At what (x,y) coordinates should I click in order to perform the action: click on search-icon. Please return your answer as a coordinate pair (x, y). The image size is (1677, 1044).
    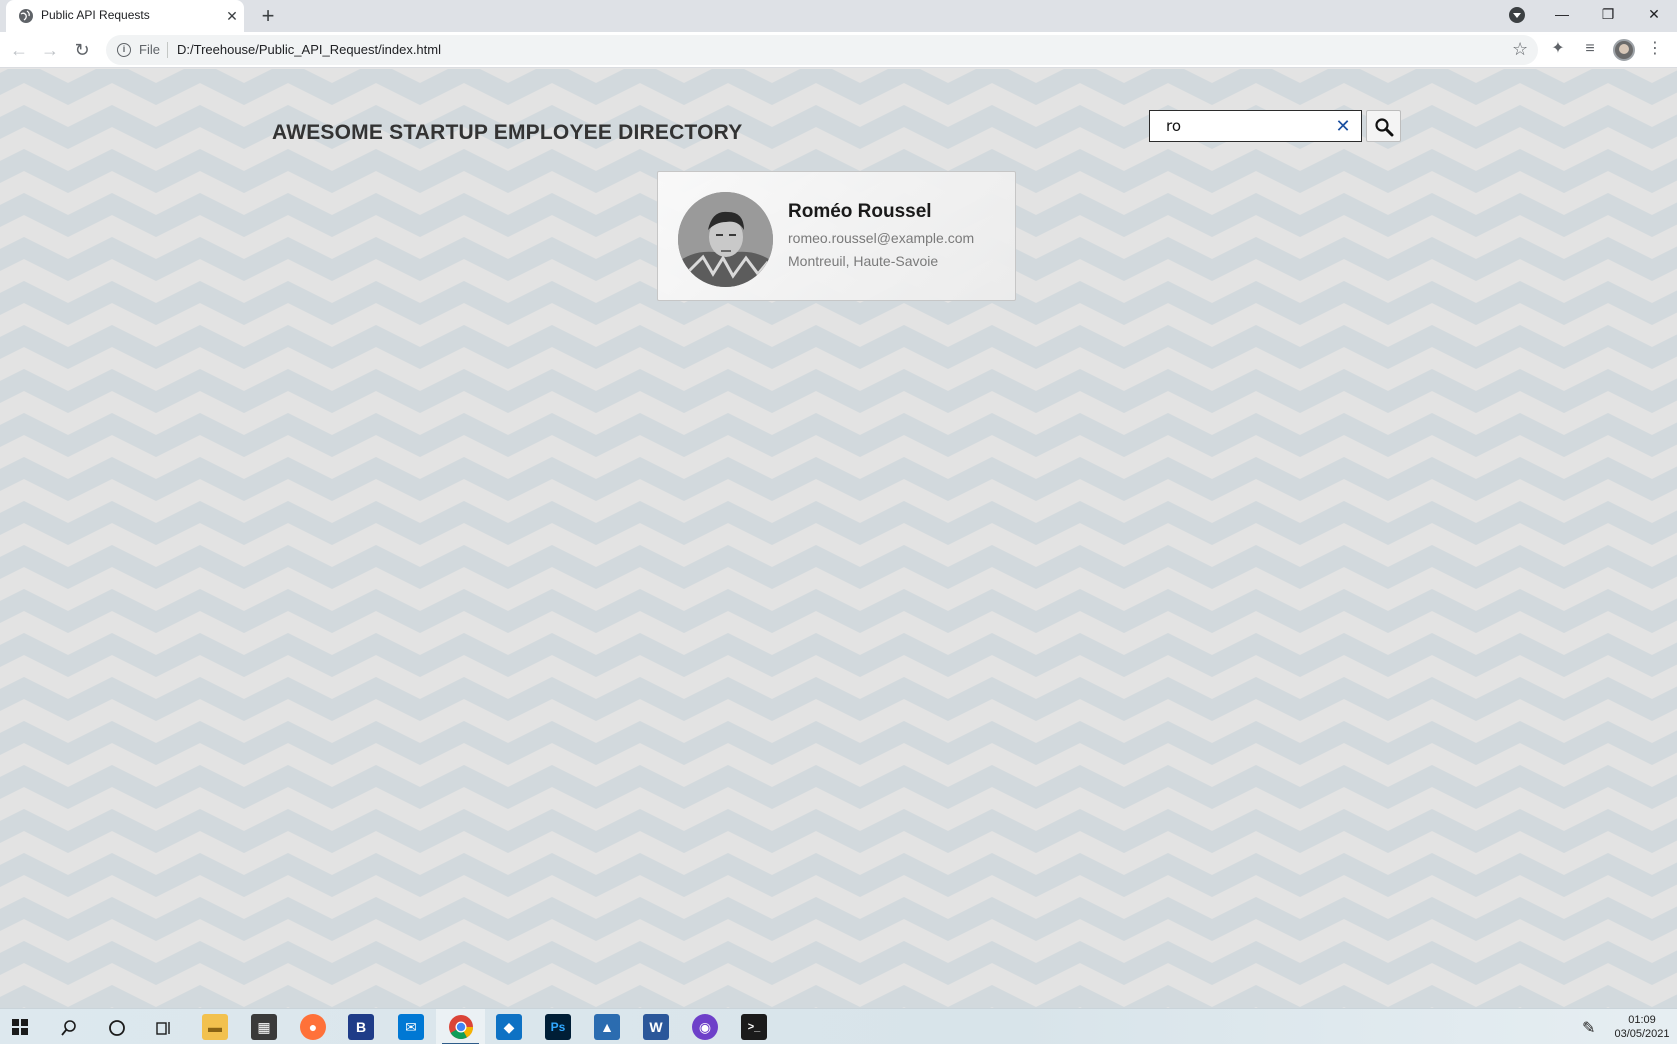
    Looking at the image, I should click on (1384, 127).